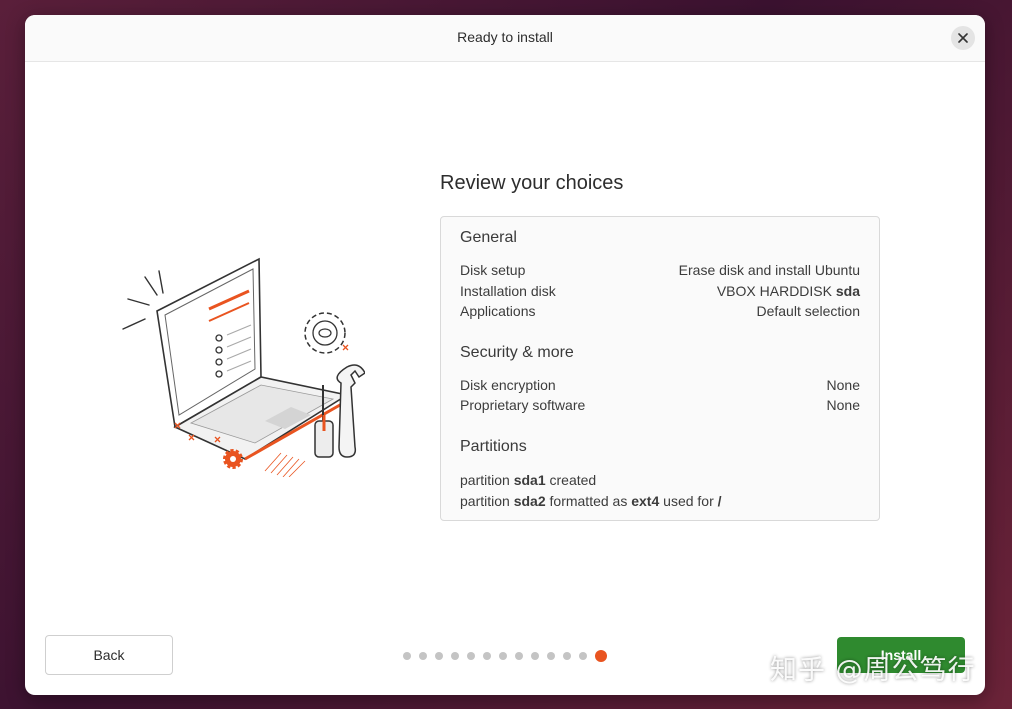 The height and width of the screenshot is (709, 1012). What do you see at coordinates (774, 291) in the screenshot?
I see `installation-disk-model: VBOX HARDDISK` at bounding box center [774, 291].